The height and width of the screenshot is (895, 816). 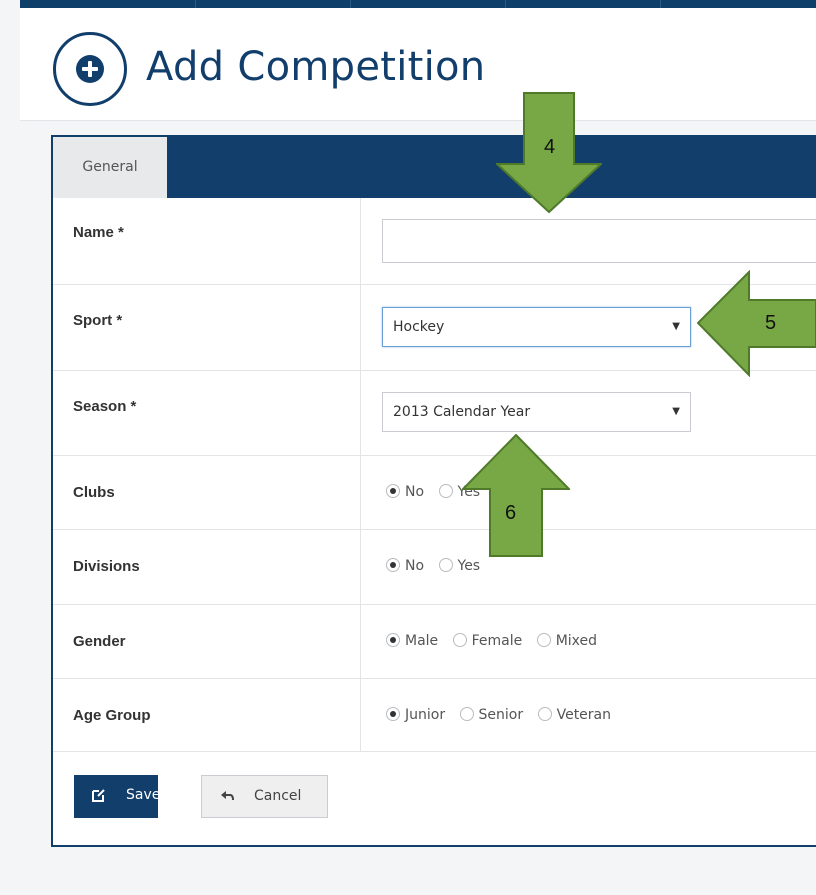 What do you see at coordinates (574, 715) in the screenshot?
I see `age-group-radio-veteran: Veteran` at bounding box center [574, 715].